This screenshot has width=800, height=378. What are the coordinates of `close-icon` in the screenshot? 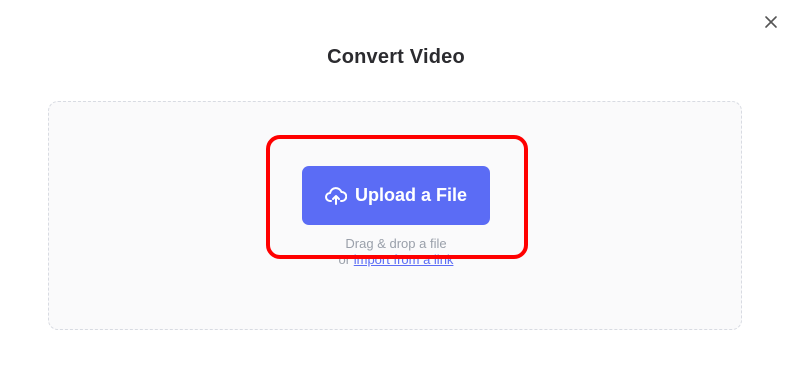 It's located at (771, 22).